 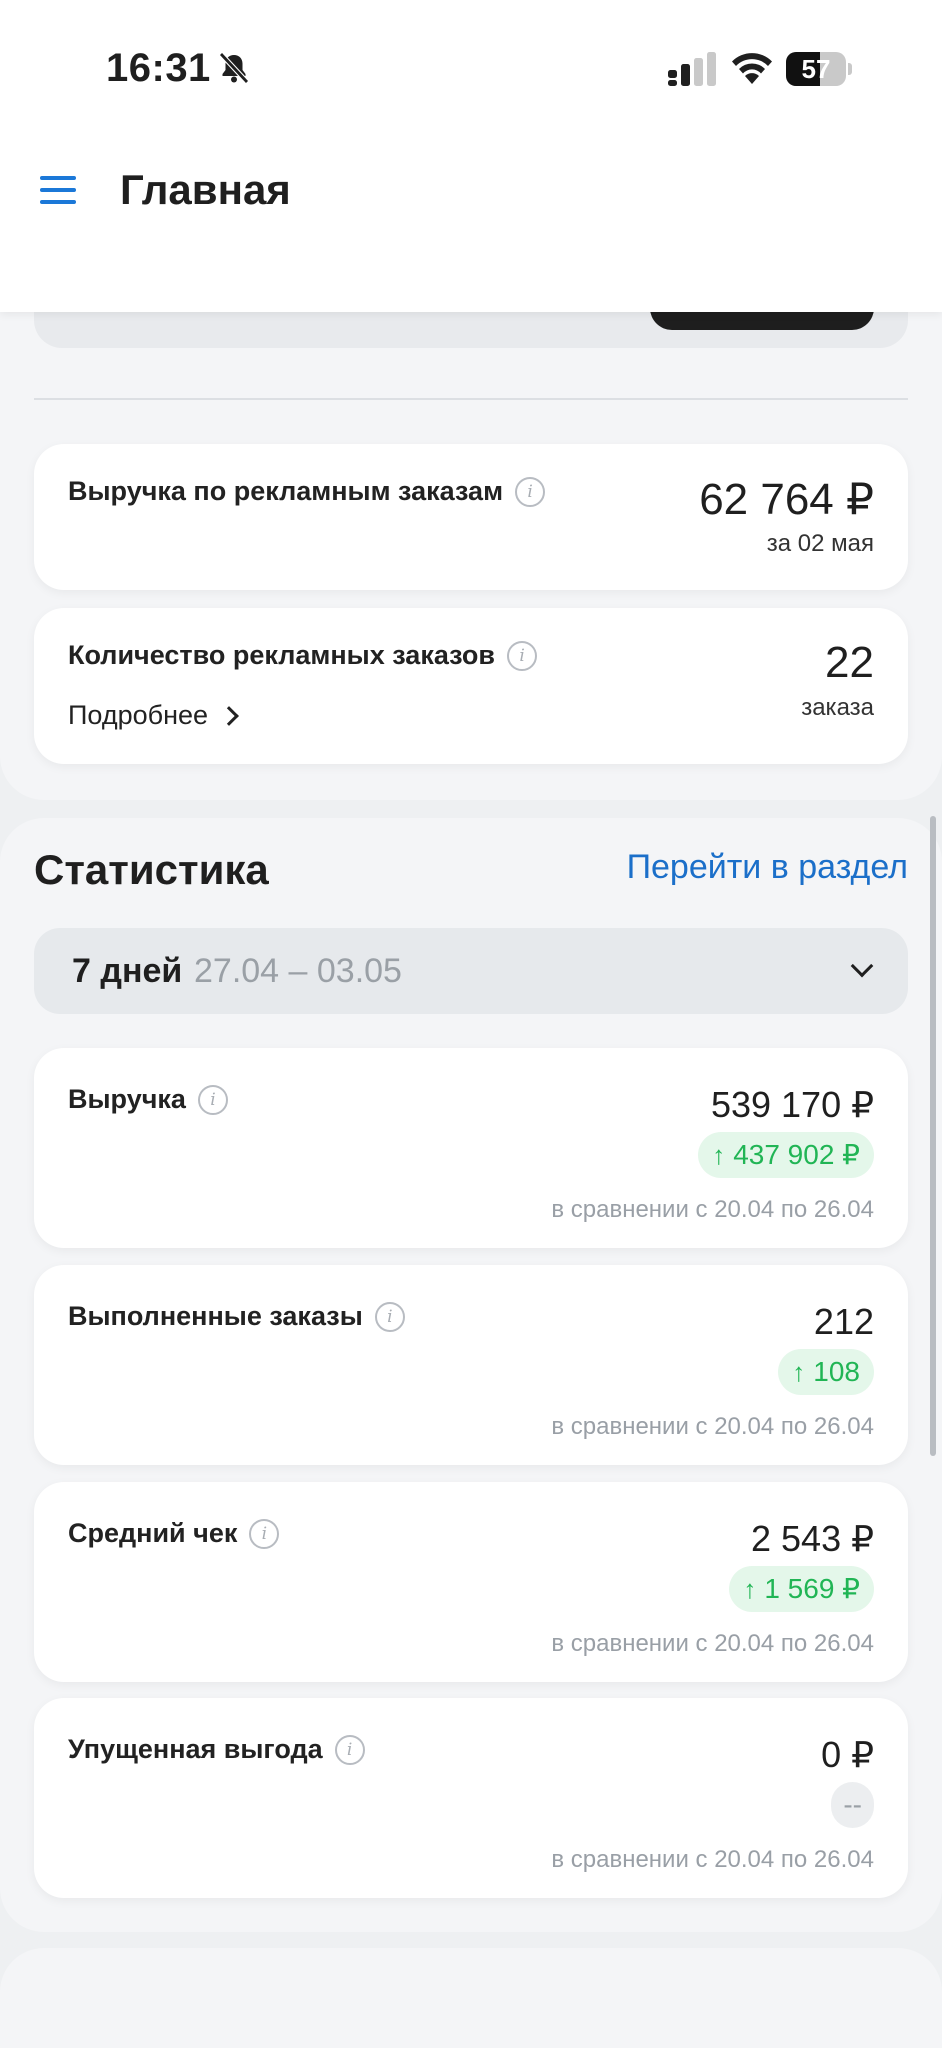 What do you see at coordinates (471, 1998) in the screenshot?
I see `next-section` at bounding box center [471, 1998].